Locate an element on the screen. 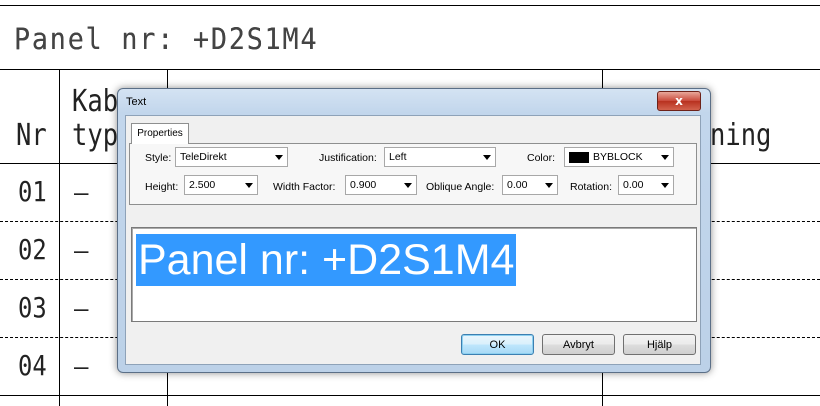 The image size is (820, 406). justification-value: Left is located at coordinates (398, 157).